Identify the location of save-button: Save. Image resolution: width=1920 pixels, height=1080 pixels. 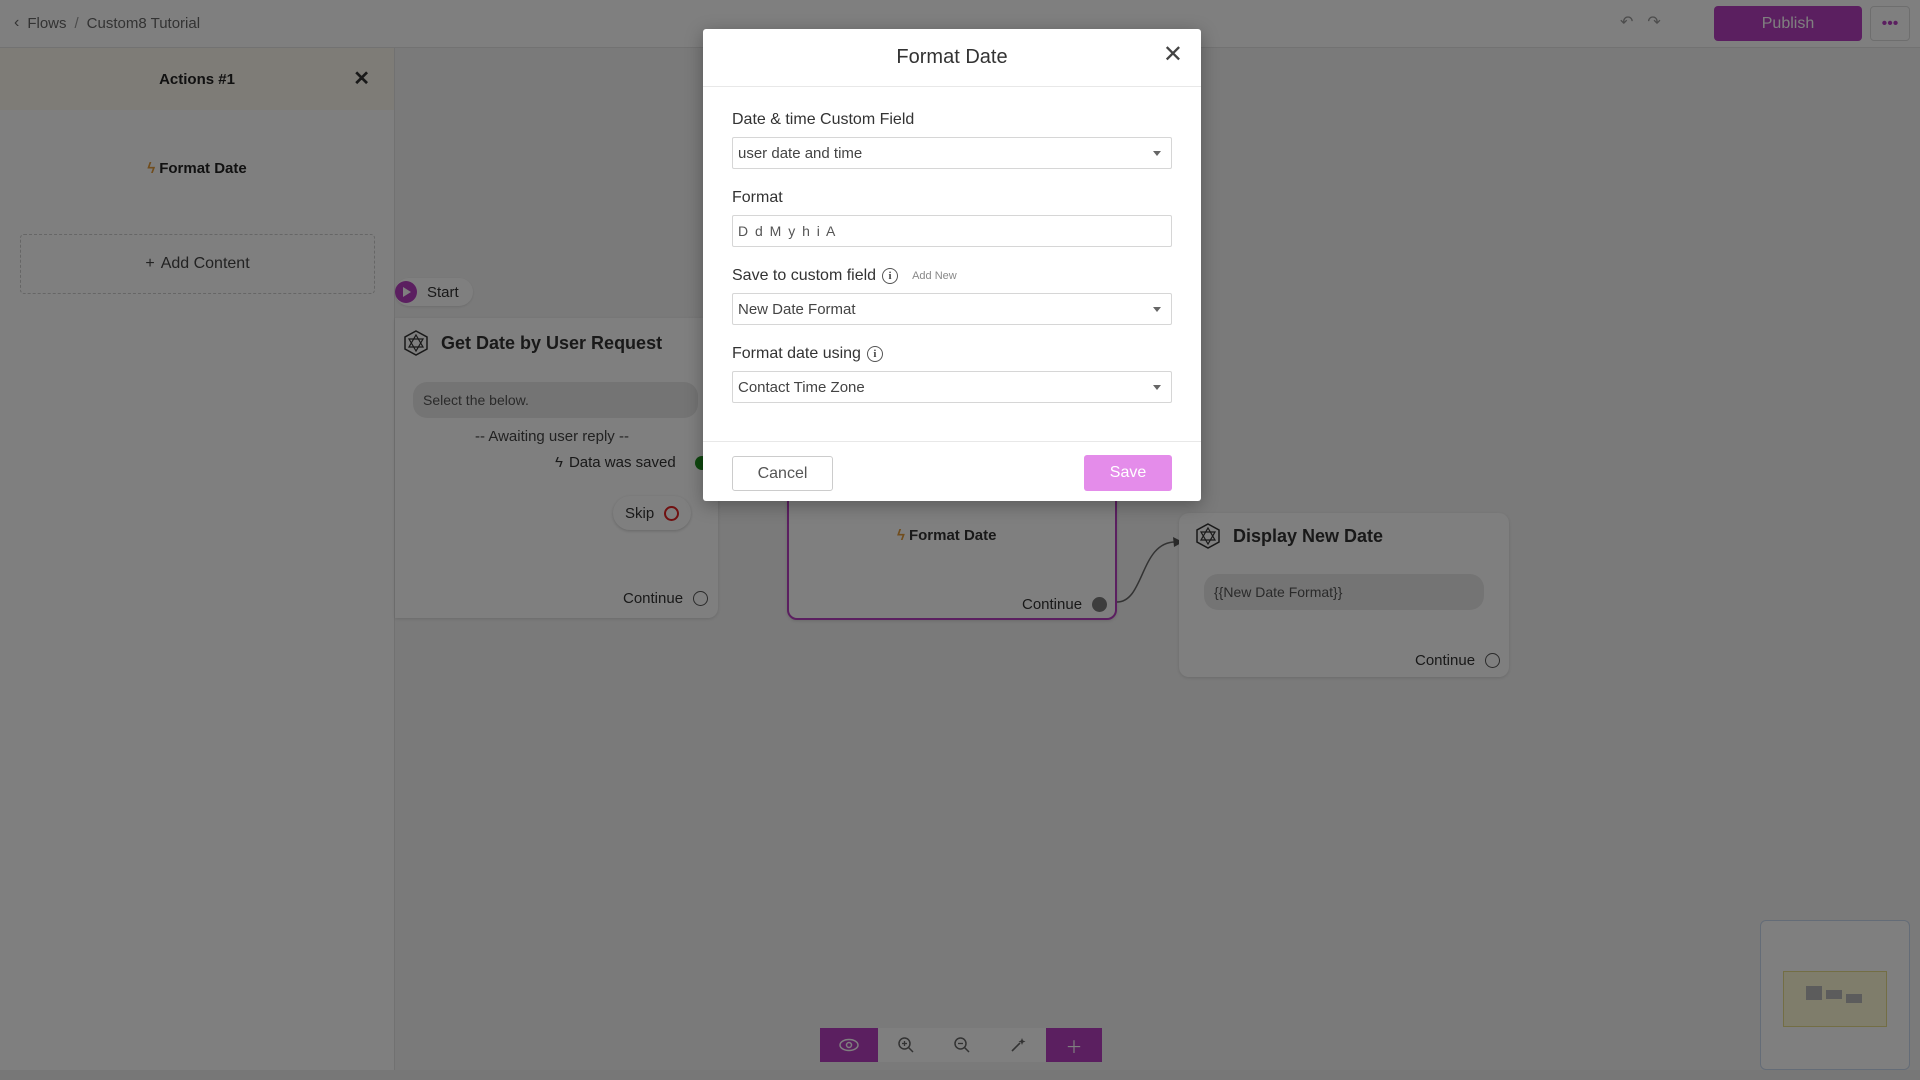
(1128, 473).